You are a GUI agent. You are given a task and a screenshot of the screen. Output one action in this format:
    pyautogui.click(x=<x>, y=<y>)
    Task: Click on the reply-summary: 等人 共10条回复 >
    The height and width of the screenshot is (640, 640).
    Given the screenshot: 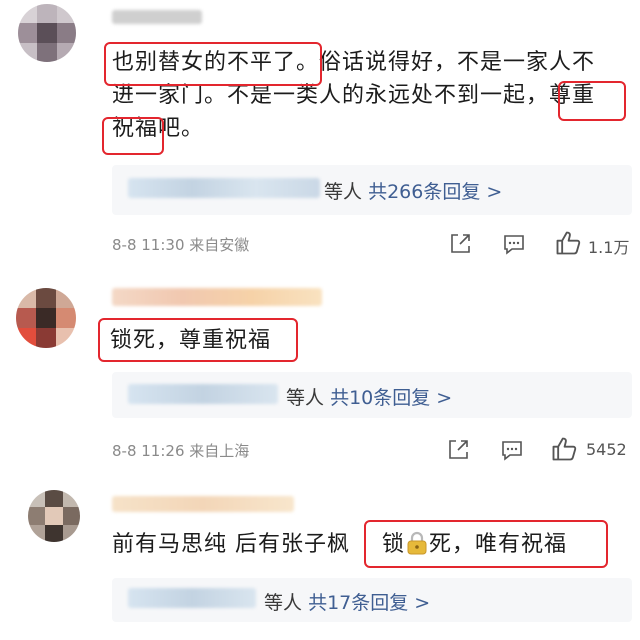 What is the action you would take?
    pyautogui.click(x=369, y=396)
    